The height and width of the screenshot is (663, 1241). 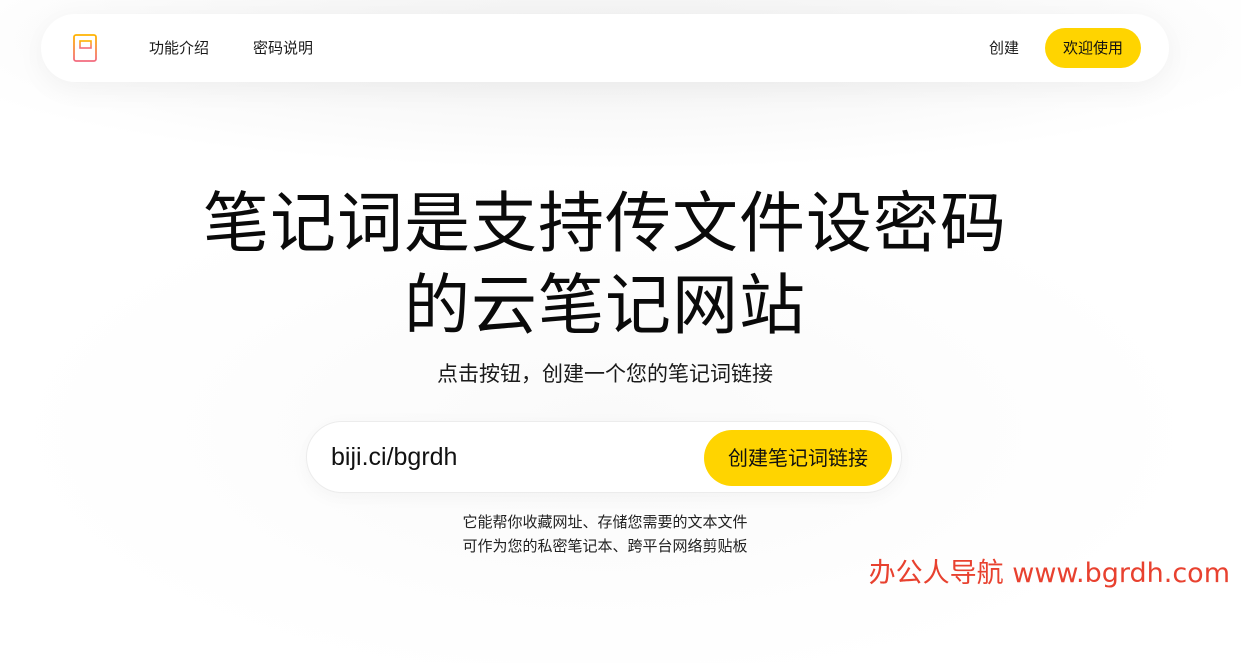 I want to click on notebook-logo-icon, so click(x=84, y=48).